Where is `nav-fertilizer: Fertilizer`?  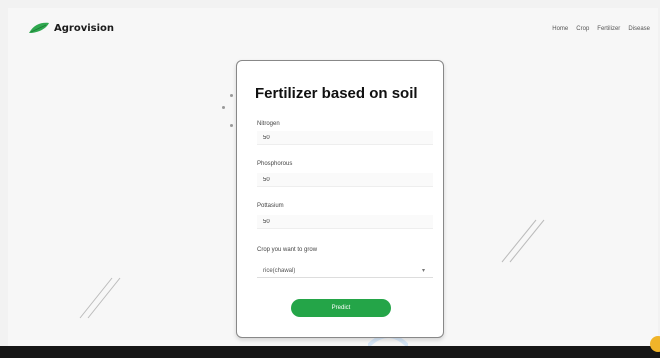
nav-fertilizer: Fertilizer is located at coordinates (608, 29).